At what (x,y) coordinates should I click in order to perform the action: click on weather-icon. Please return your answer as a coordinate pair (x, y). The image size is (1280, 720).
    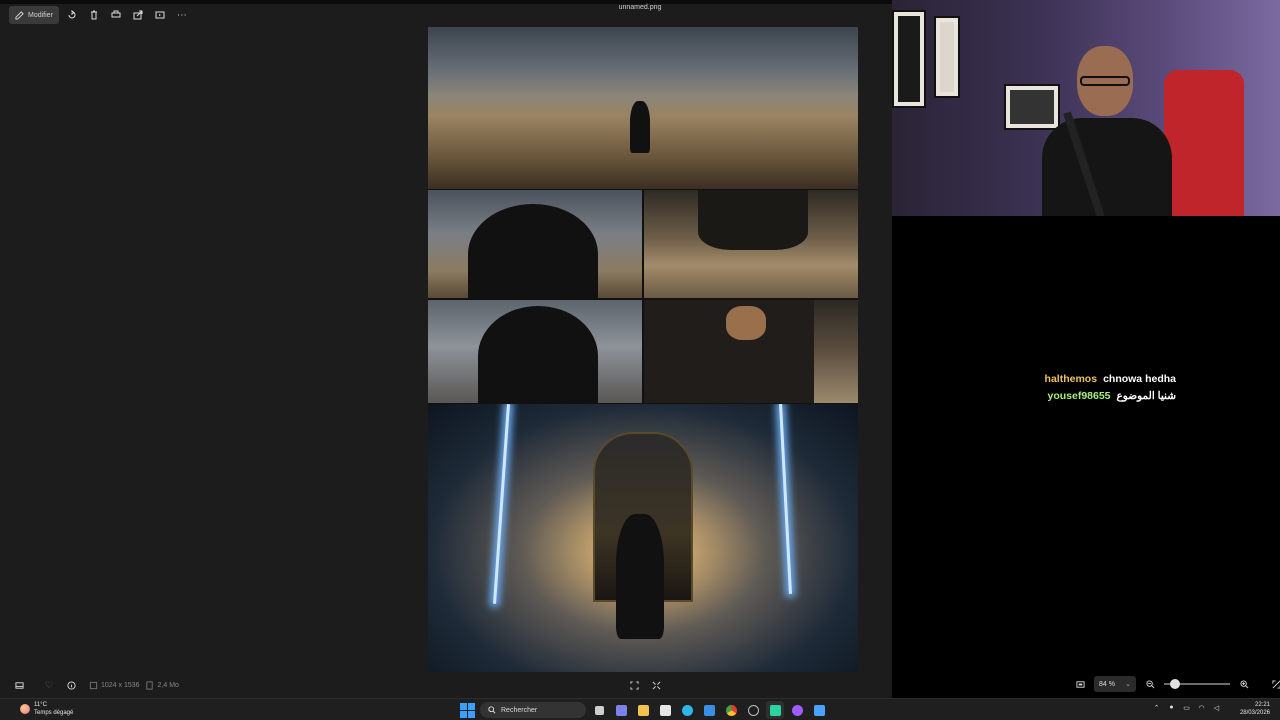
    Looking at the image, I should click on (25, 709).